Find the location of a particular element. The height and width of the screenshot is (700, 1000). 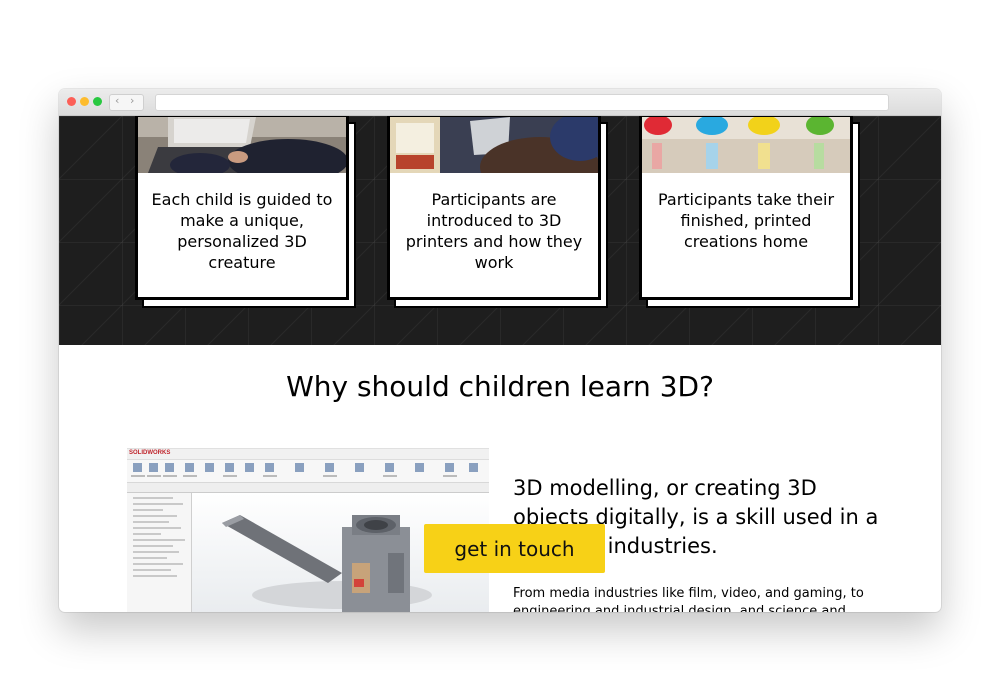

get-in-touch-button: get in touch is located at coordinates (514, 548).